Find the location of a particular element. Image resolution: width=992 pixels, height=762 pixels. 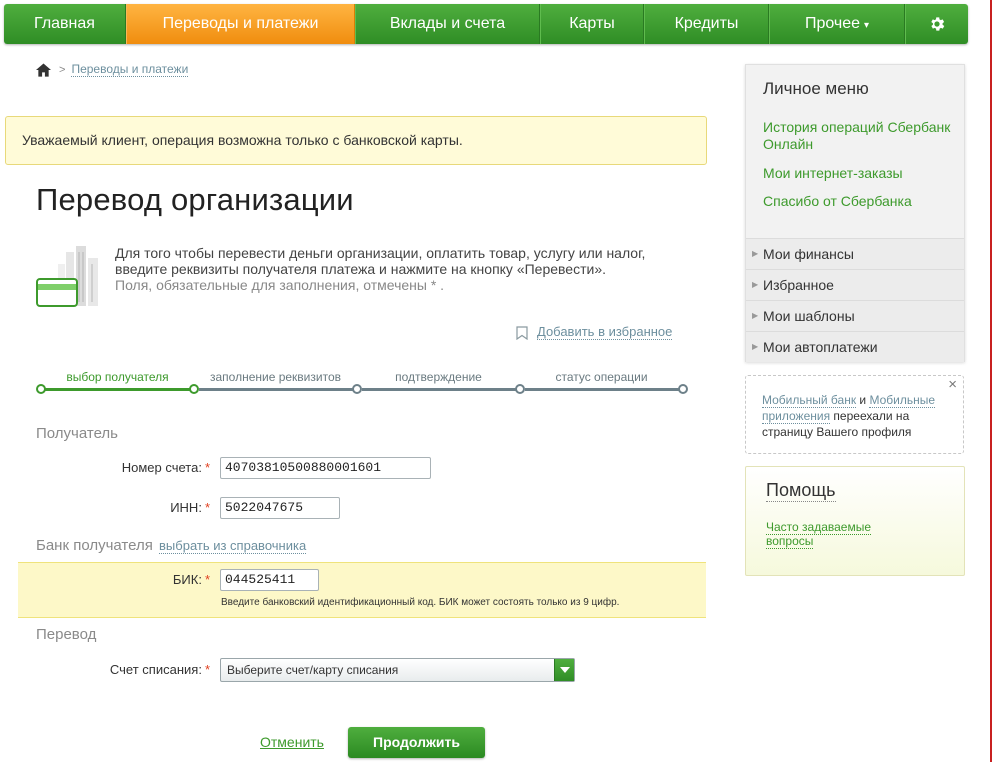

bik-label: БИК: * is located at coordinates (135, 579).